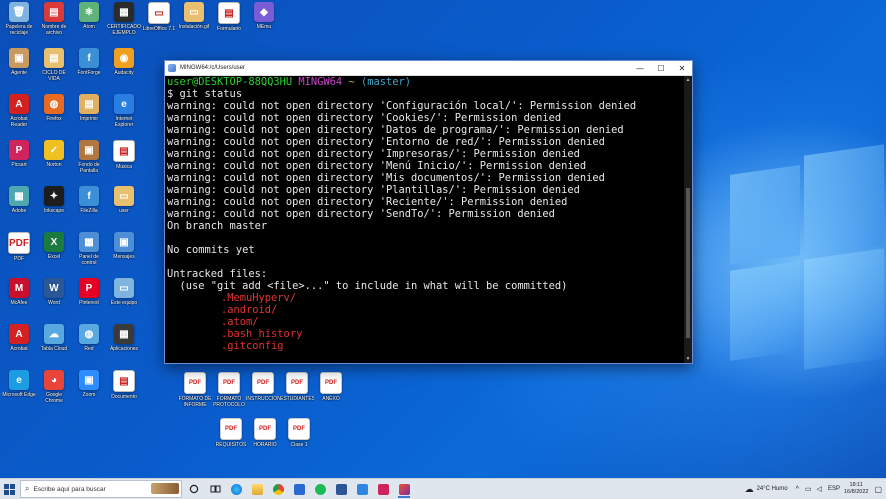 Image resolution: width=886 pixels, height=499 pixels. What do you see at coordinates (195, 402) in the screenshot?
I see `desktop-icon-label: FORMATO DE INFORME` at bounding box center [195, 402].